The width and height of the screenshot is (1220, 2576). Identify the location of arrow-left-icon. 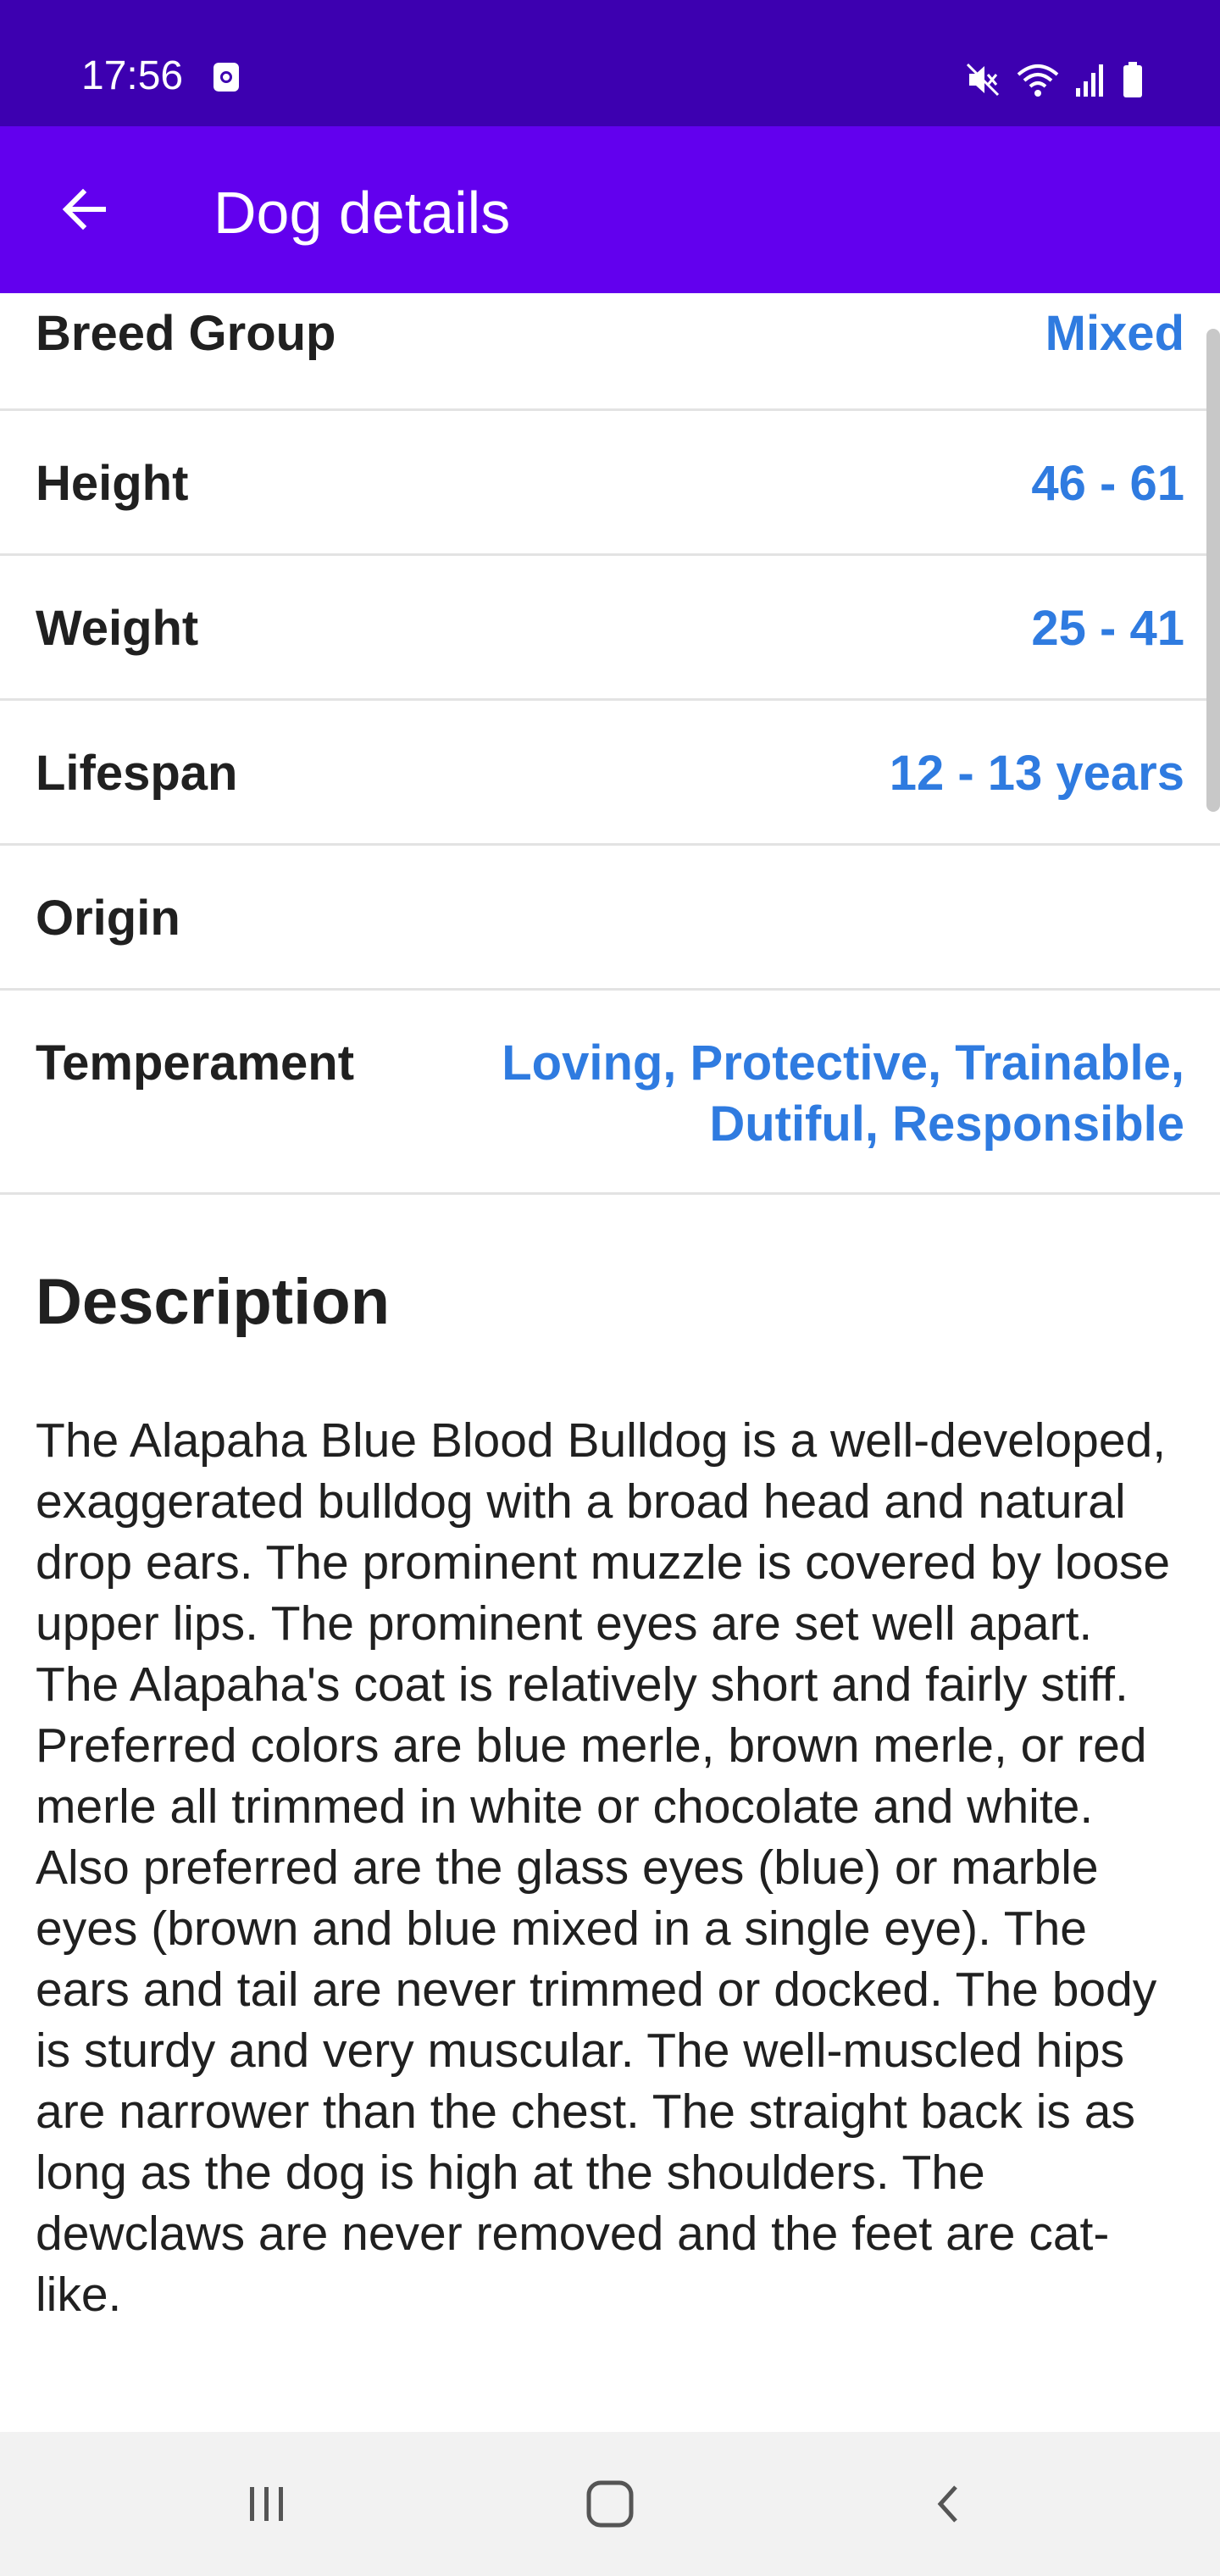
(84, 209).